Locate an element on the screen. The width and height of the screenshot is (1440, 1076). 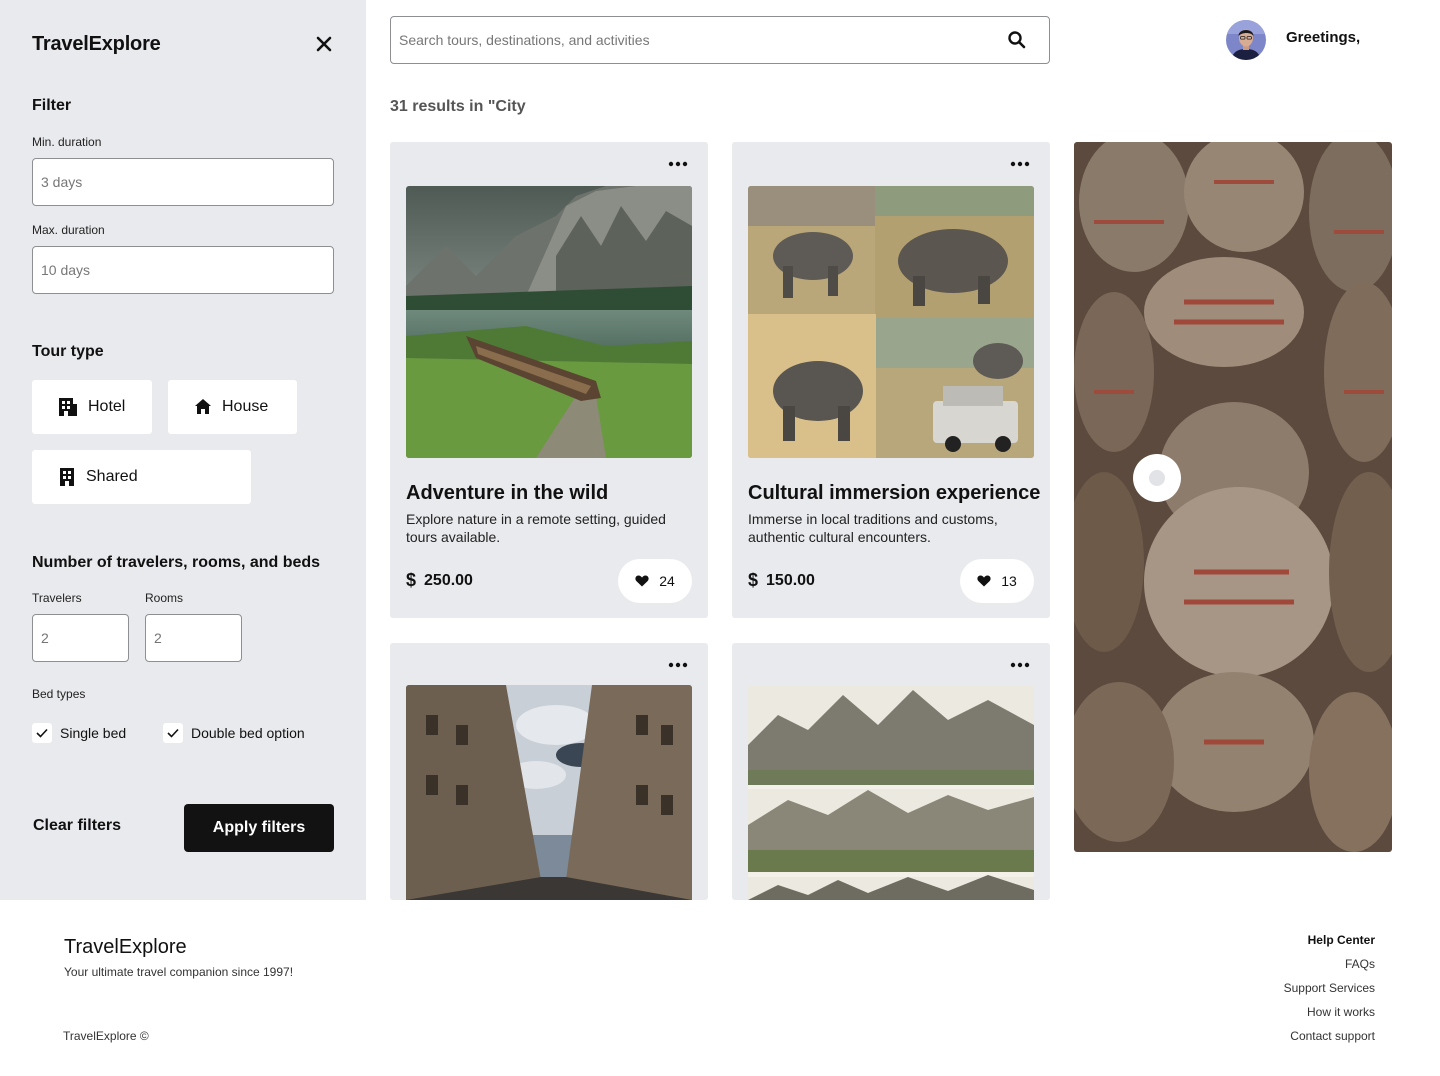
tour-title: Cultural immersion experience is located at coordinates (894, 493).